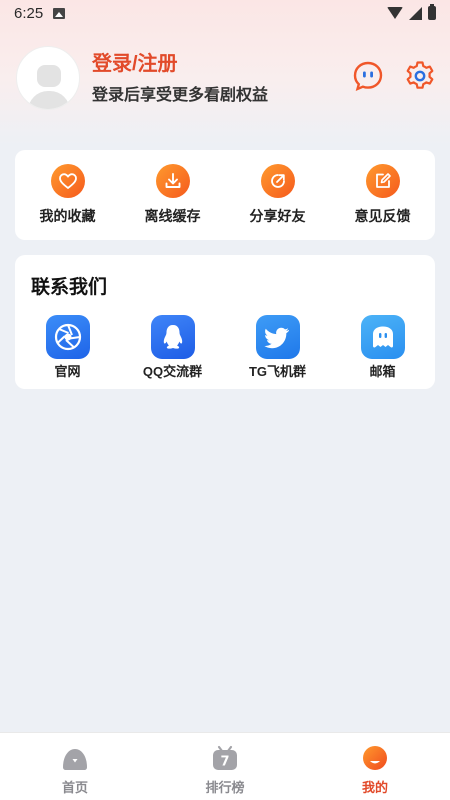 The height and width of the screenshot is (800, 450). Describe the element at coordinates (225, 13) in the screenshot. I see `status-bar: 6:25` at that location.